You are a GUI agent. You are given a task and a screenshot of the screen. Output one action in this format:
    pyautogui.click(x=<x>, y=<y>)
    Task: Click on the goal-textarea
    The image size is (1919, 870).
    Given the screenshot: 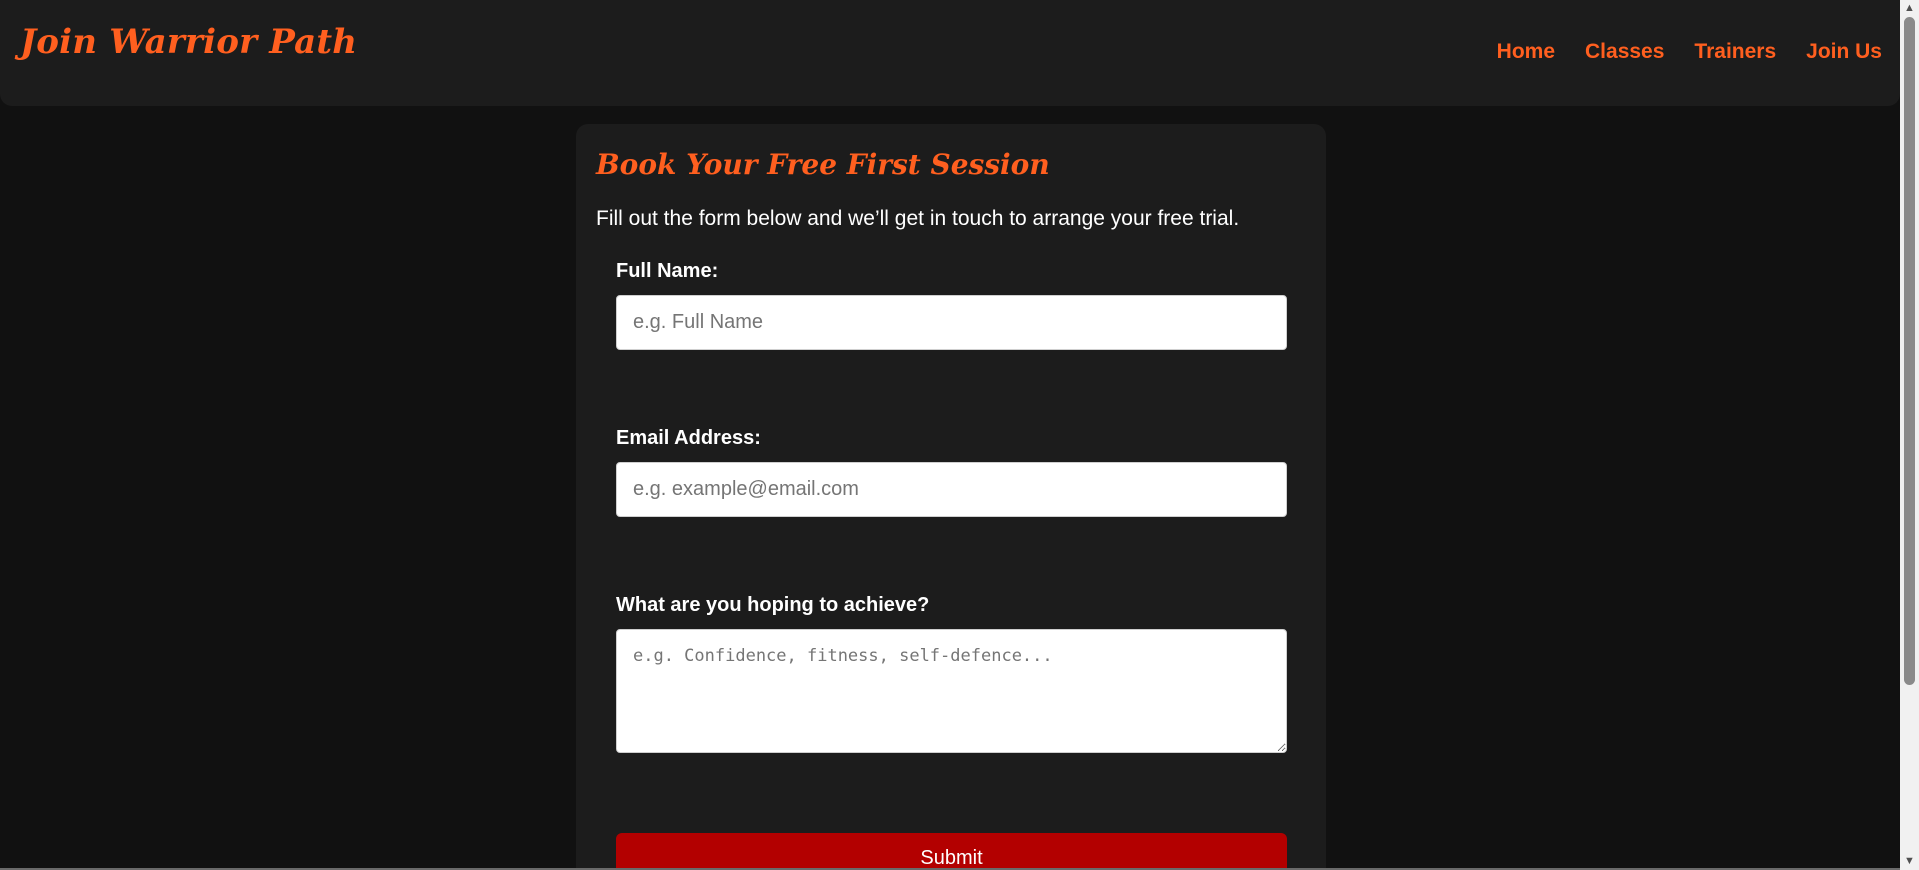 What is the action you would take?
    pyautogui.click(x=951, y=691)
    